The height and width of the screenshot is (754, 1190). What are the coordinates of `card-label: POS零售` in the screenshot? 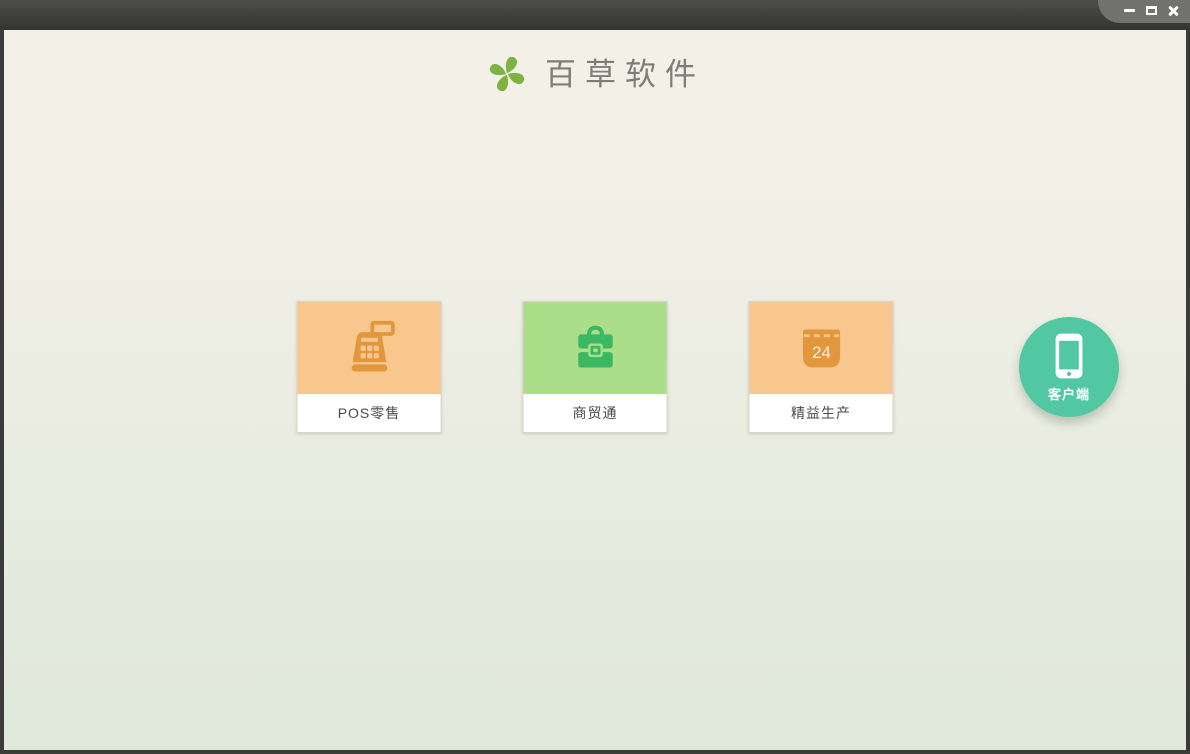 It's located at (369, 413).